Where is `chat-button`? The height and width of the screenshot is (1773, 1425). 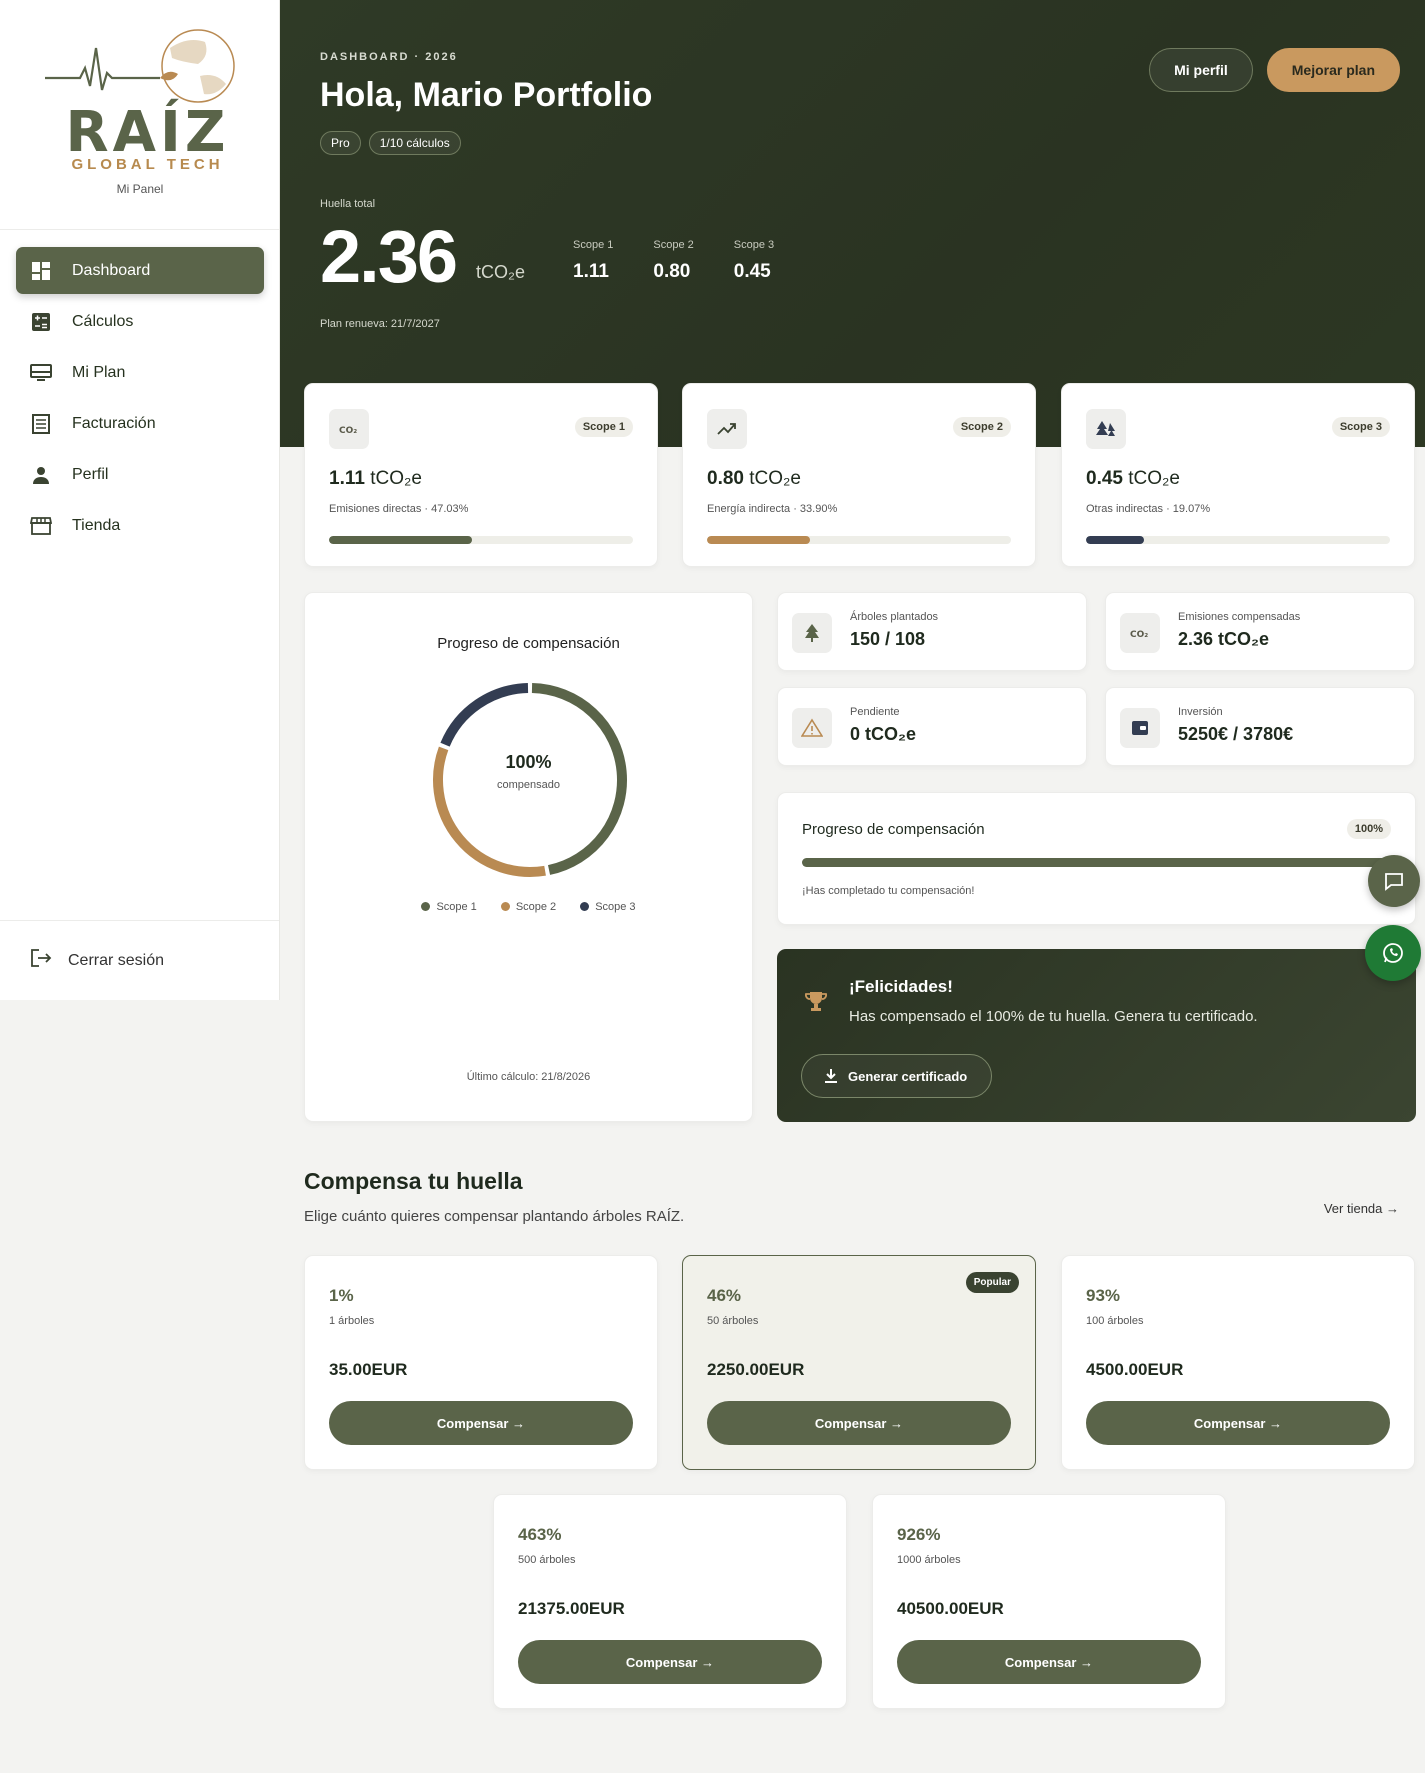
chat-button is located at coordinates (1394, 881).